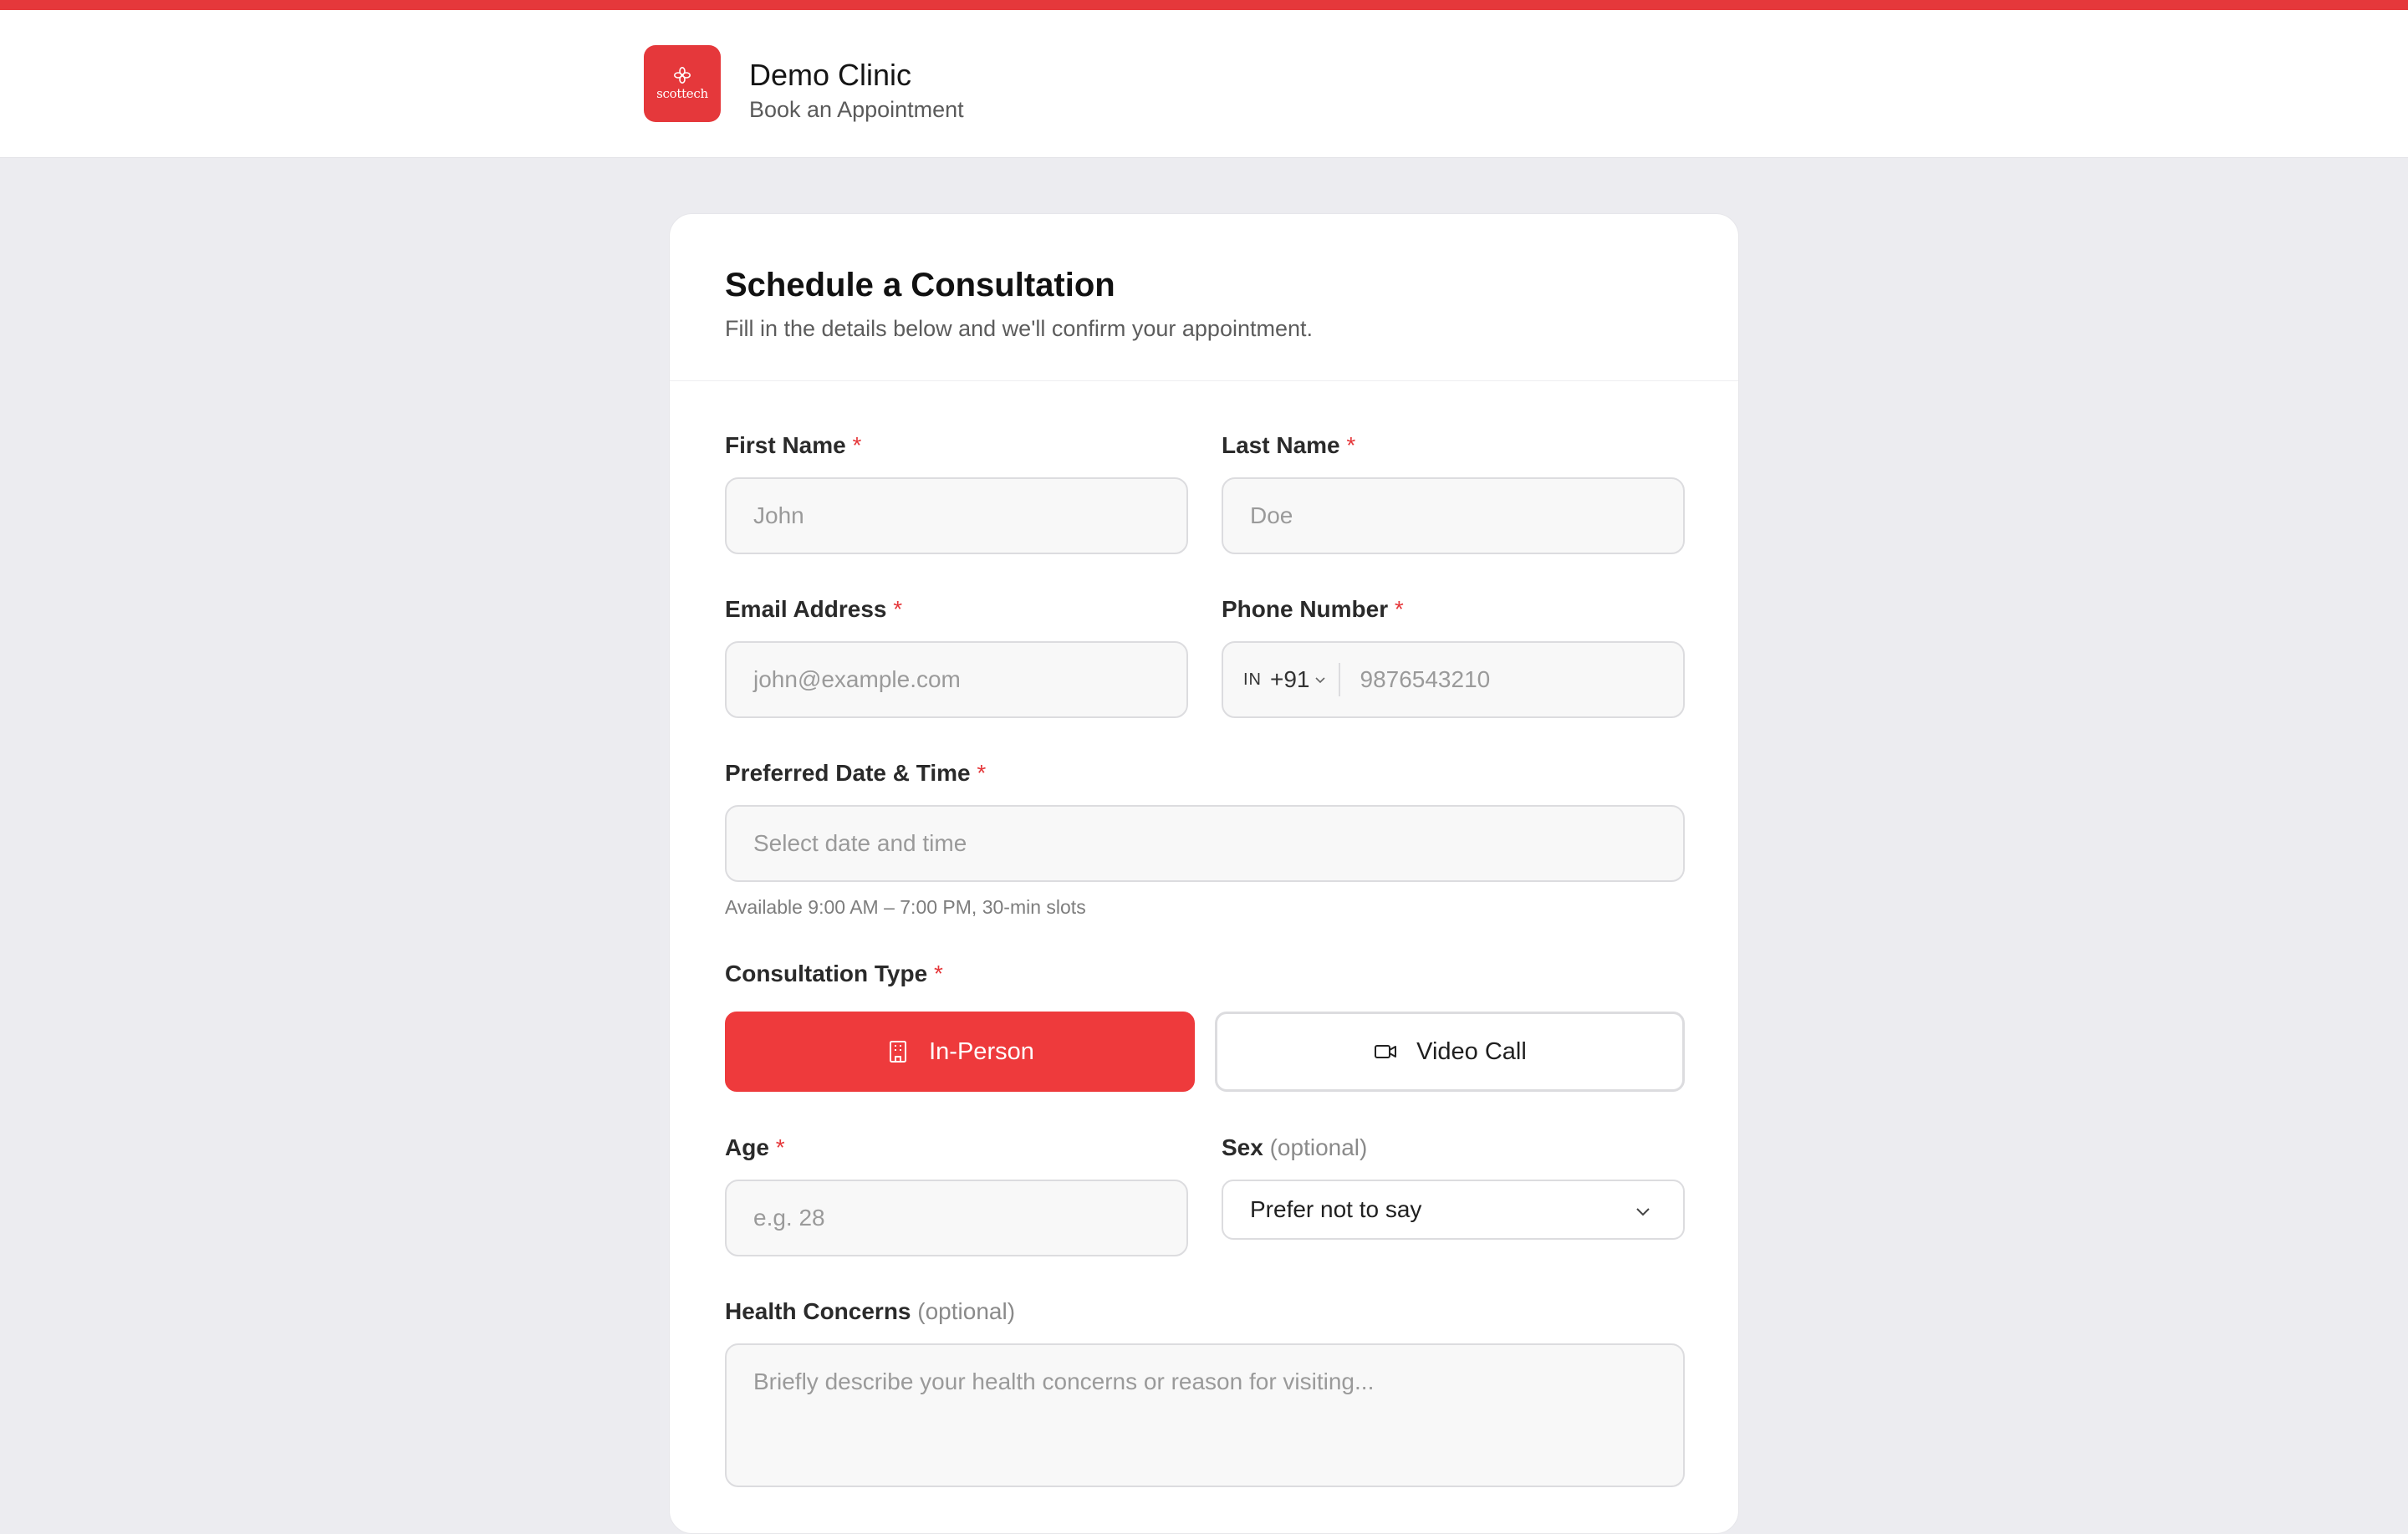 The height and width of the screenshot is (1534, 2408). What do you see at coordinates (956, 515) in the screenshot?
I see `first-name-input: John` at bounding box center [956, 515].